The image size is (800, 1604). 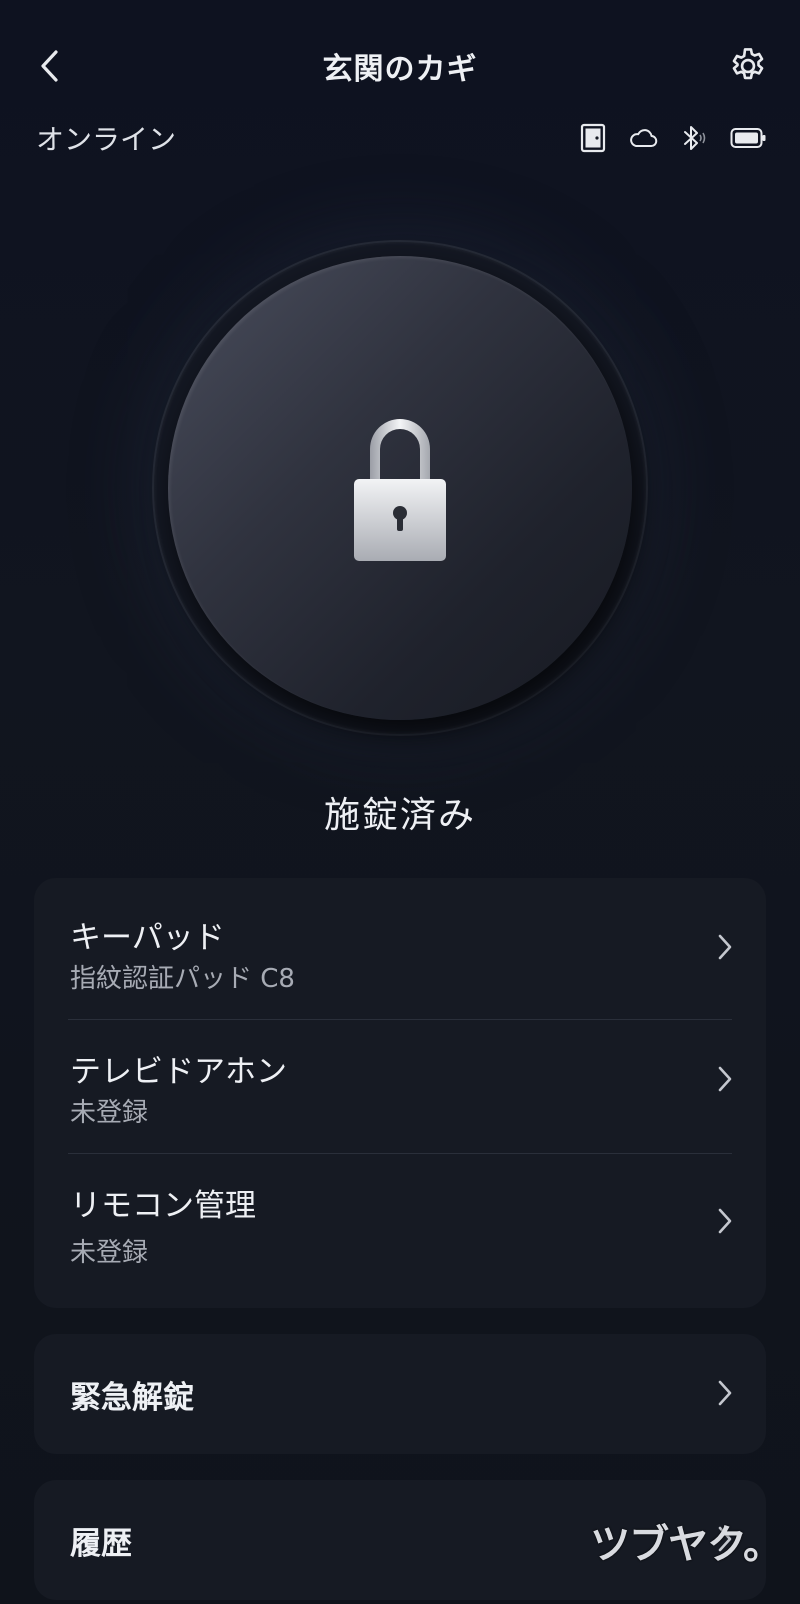 What do you see at coordinates (748, 138) in the screenshot?
I see `battery-icon` at bounding box center [748, 138].